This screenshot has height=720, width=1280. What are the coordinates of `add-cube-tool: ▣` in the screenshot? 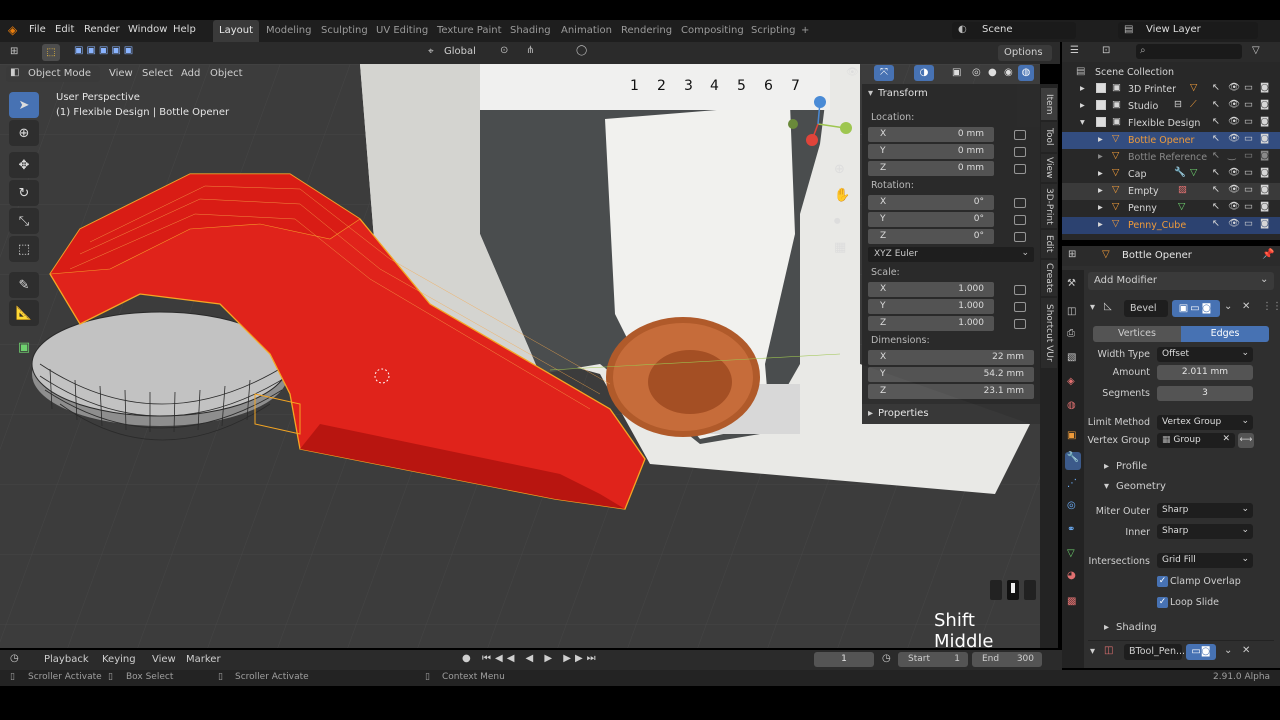 It's located at (24, 347).